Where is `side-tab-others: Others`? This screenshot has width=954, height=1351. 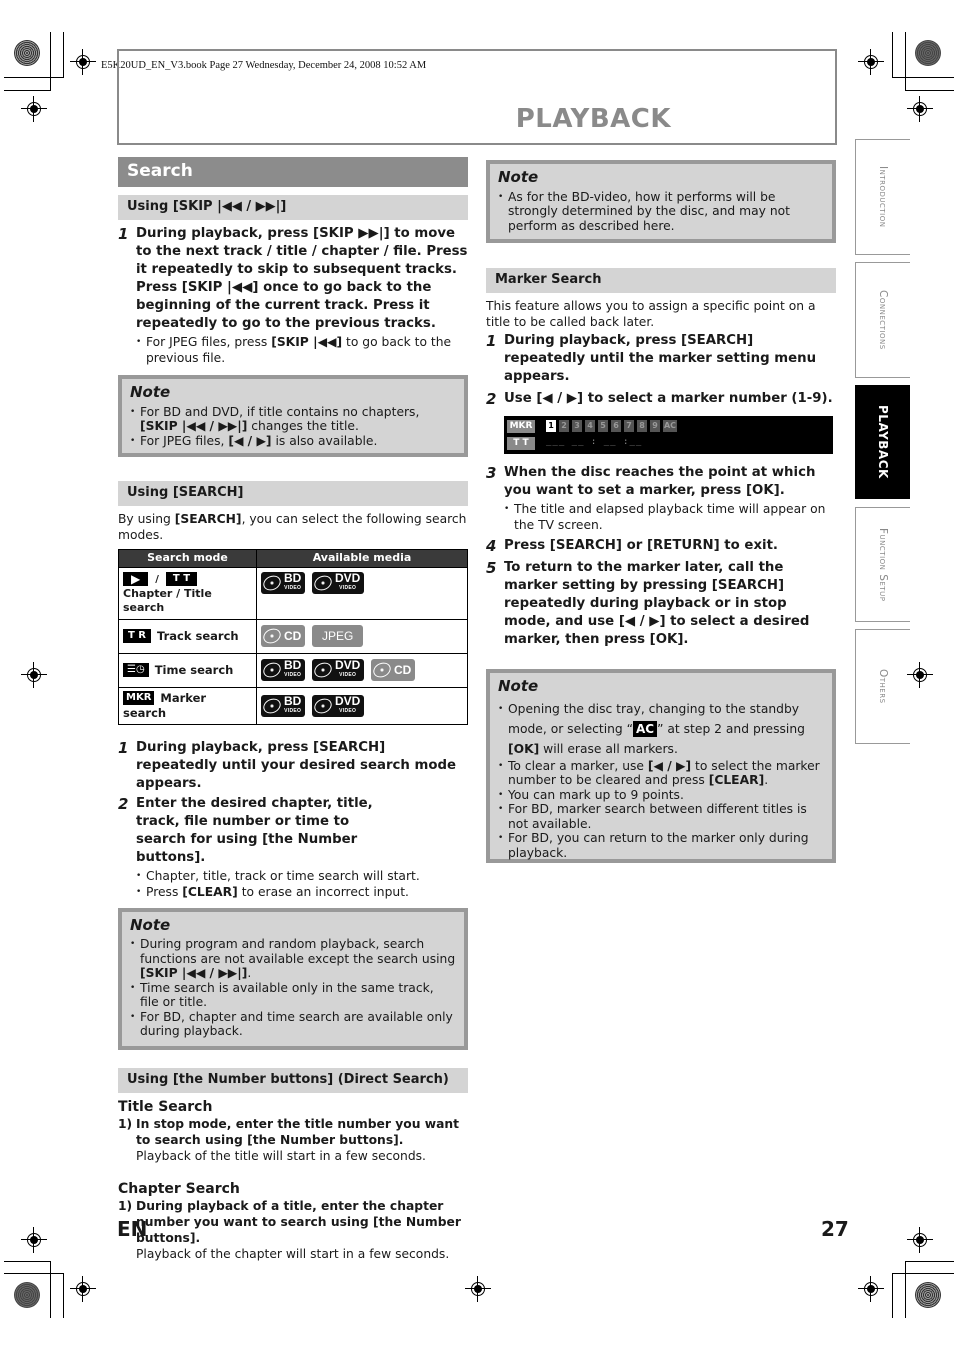
side-tab-others: Others is located at coordinates (882, 686).